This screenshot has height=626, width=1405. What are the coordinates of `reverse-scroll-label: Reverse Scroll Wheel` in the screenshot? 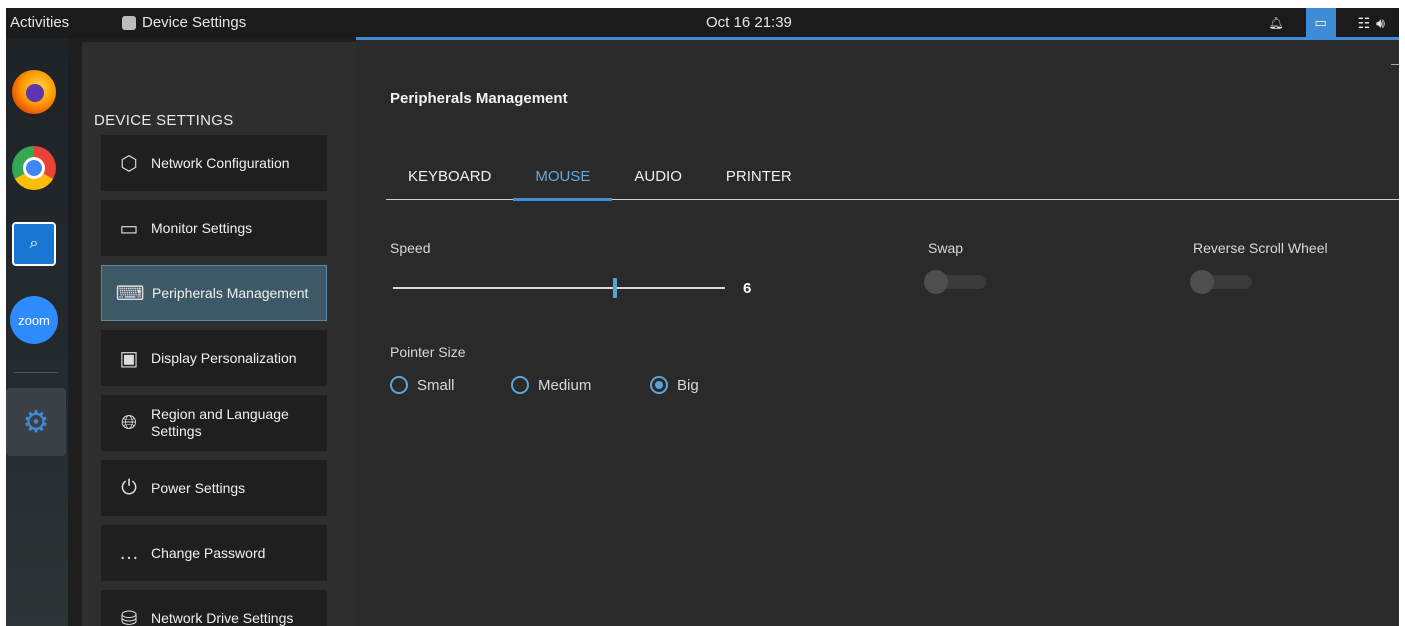 It's located at (1260, 248).